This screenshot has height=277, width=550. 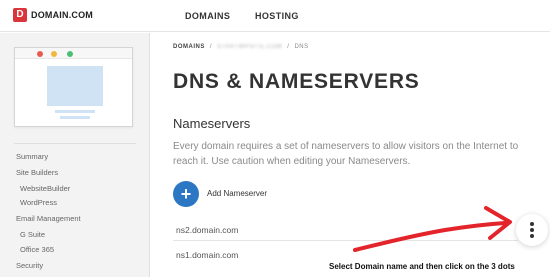 I want to click on three-dots-menu-button, so click(x=532, y=230).